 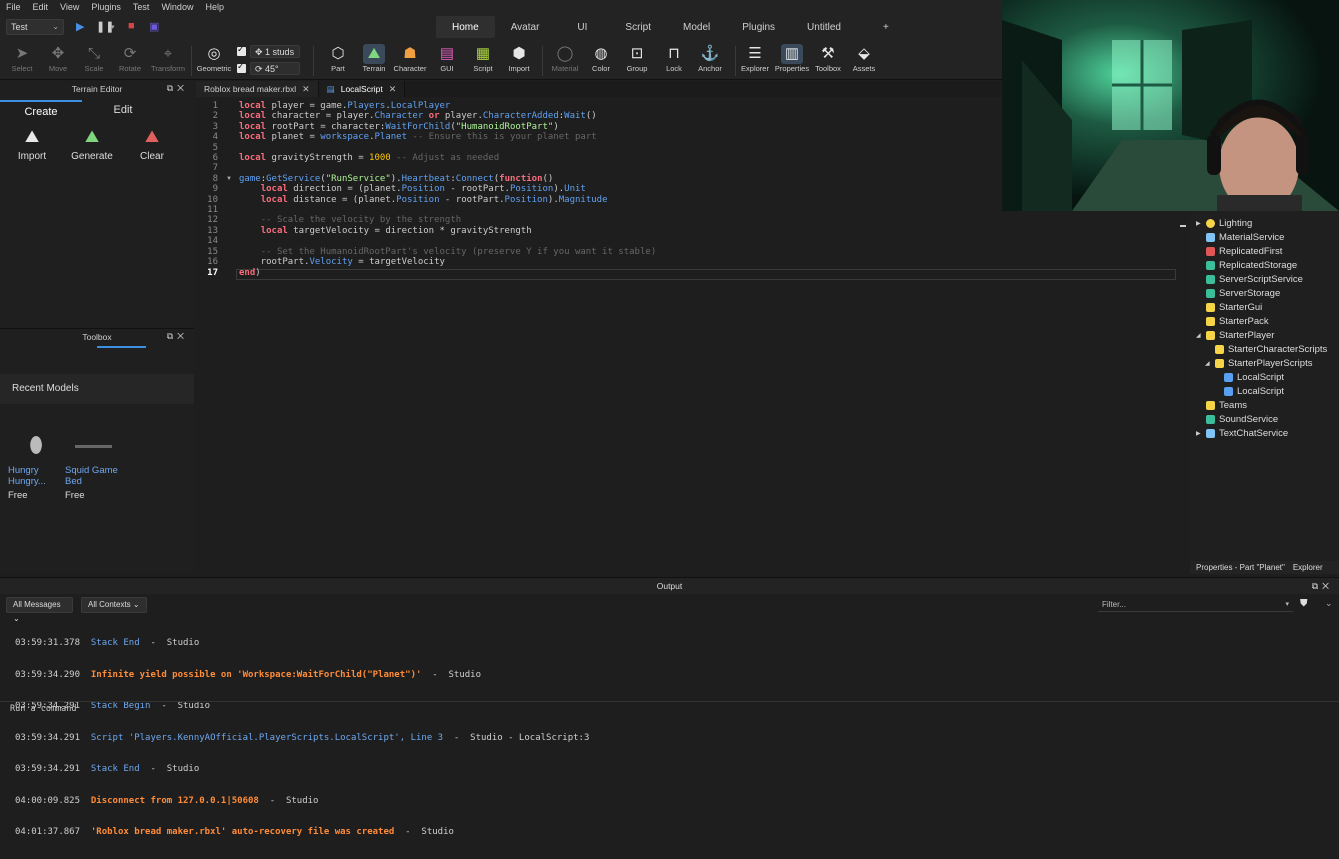 I want to click on log-line: 03:59:34.291 Stack End - Studio, so click(x=107, y=769).